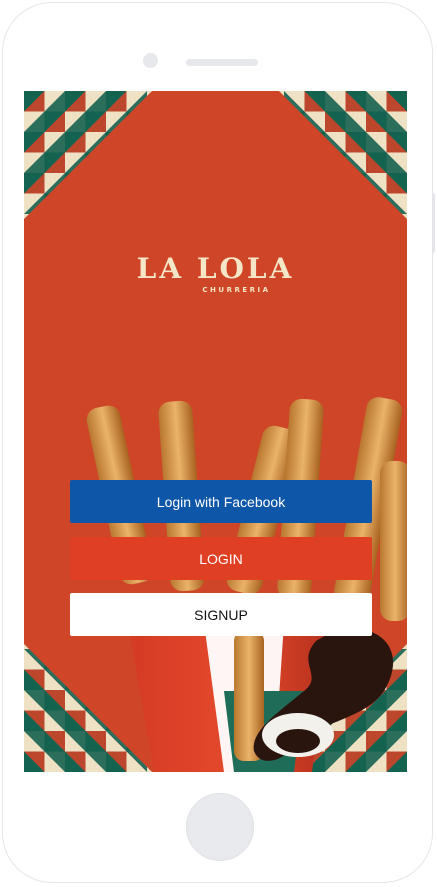 The width and height of the screenshot is (437, 887). Describe the element at coordinates (88, 155) in the screenshot. I see `pattern-corner-top-left` at that location.